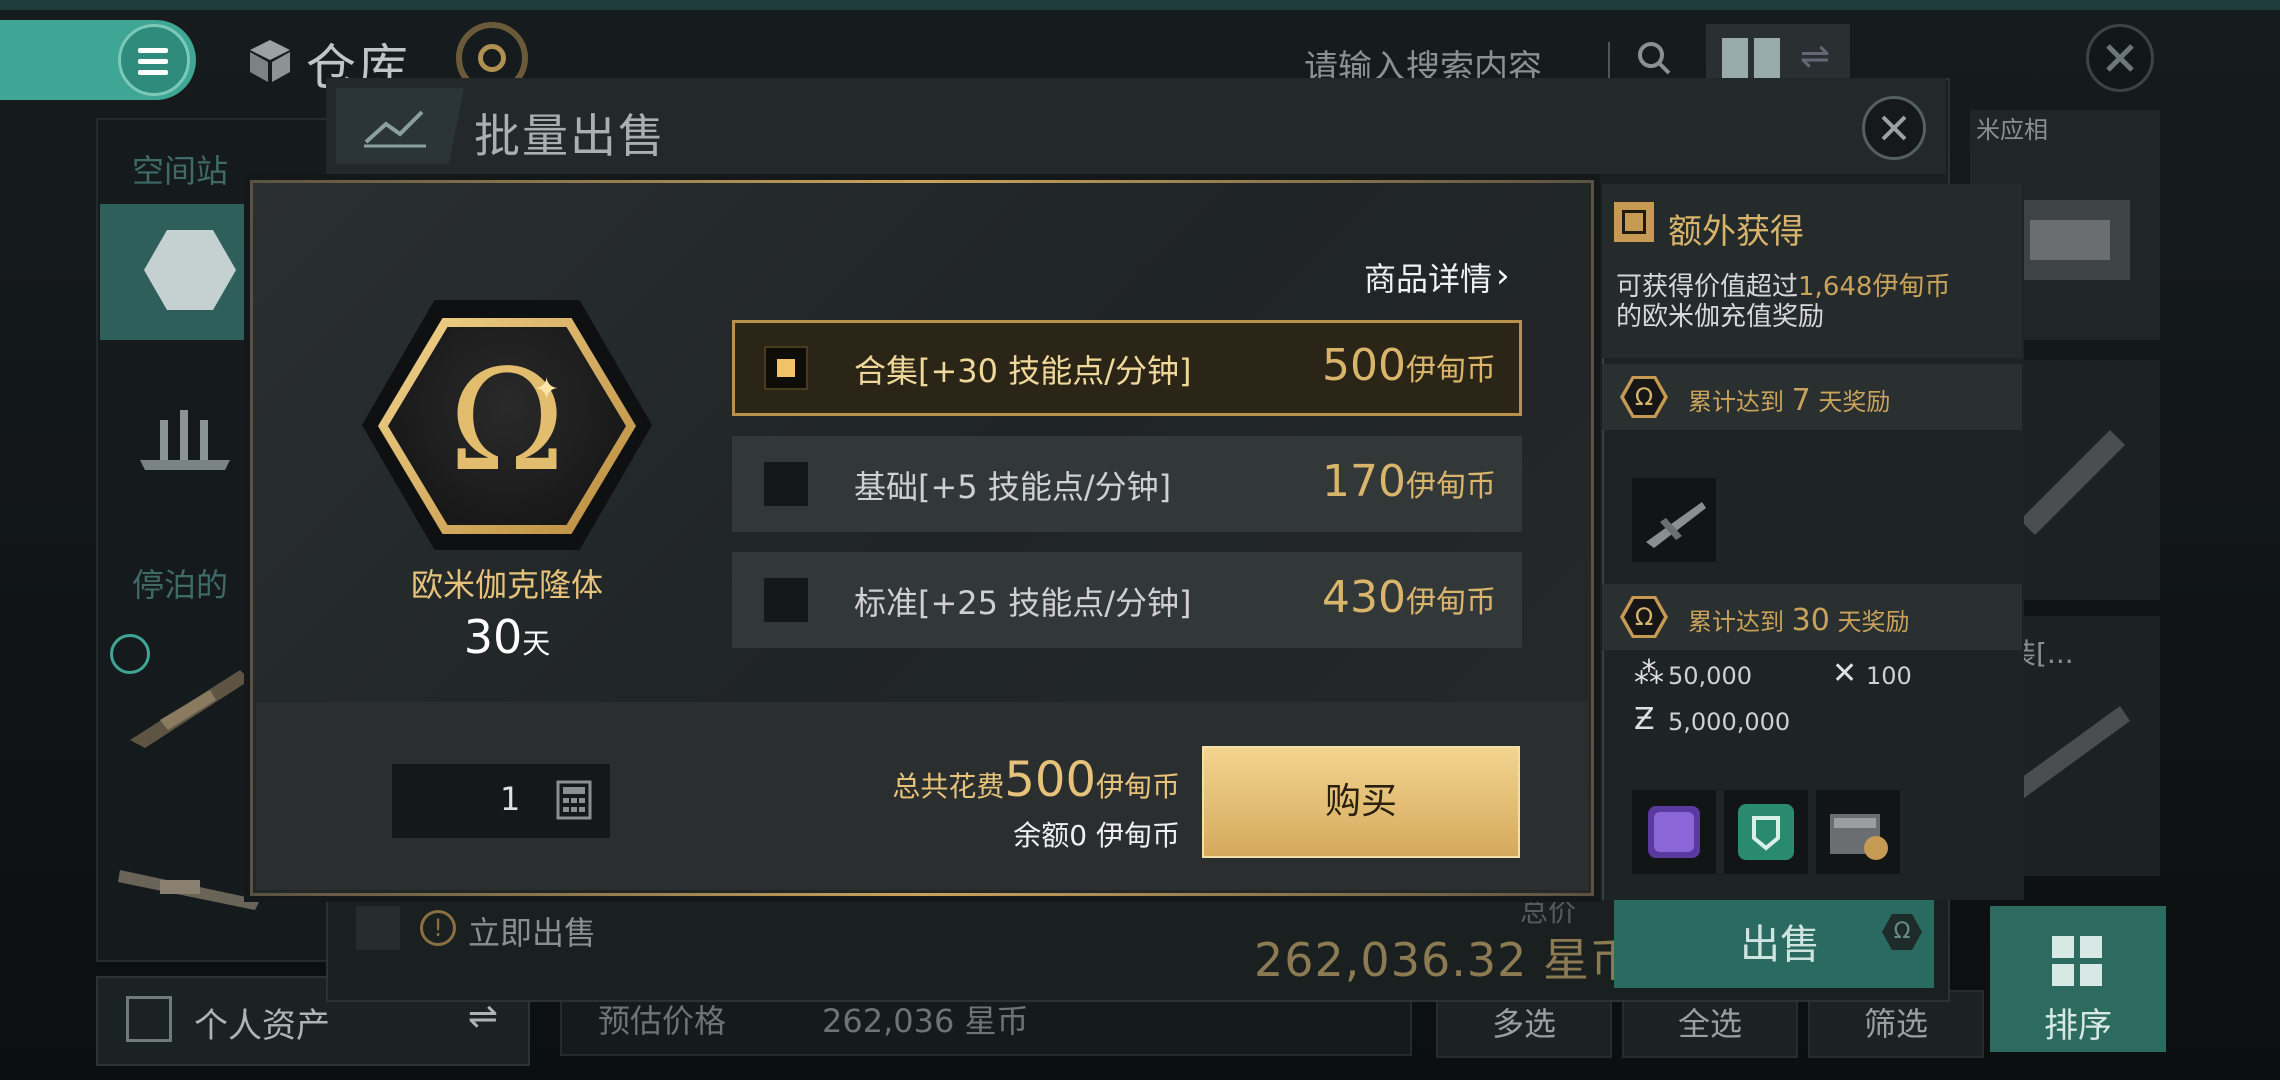 Image resolution: width=2280 pixels, height=1080 pixels. What do you see at coordinates (98, 60) in the screenshot?
I see `main-menu-button` at bounding box center [98, 60].